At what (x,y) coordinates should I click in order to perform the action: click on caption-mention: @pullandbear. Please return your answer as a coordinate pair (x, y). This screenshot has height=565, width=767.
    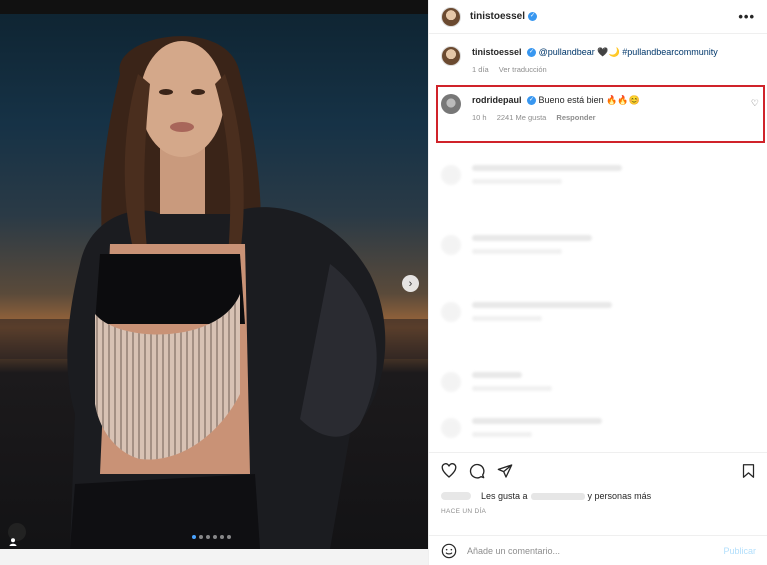
    Looking at the image, I should click on (567, 52).